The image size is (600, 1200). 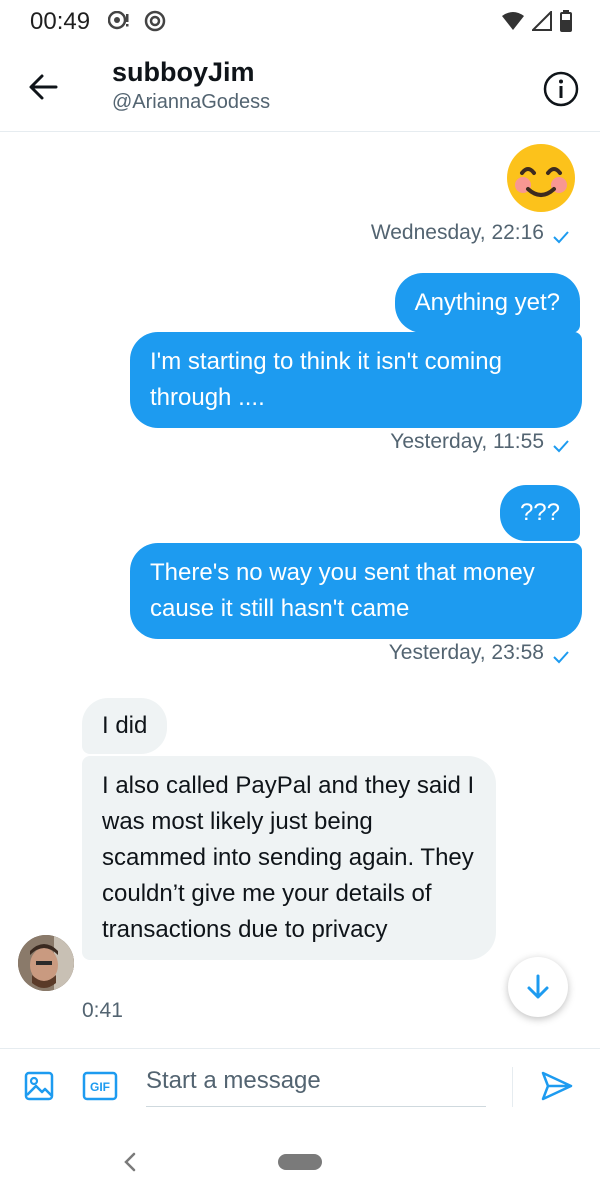 What do you see at coordinates (102, 1010) in the screenshot?
I see `message-timestamp: 0:41` at bounding box center [102, 1010].